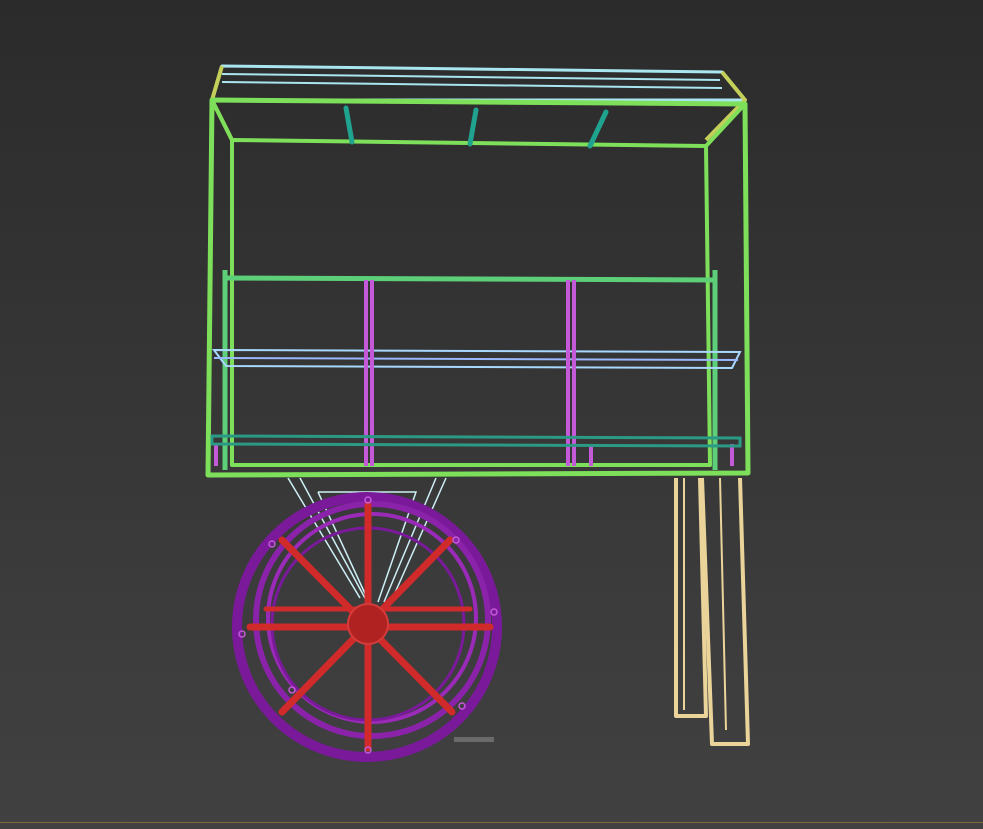 Image resolution: width=983 pixels, height=829 pixels. What do you see at coordinates (491, 822) in the screenshot?
I see `grid-baseline` at bounding box center [491, 822].